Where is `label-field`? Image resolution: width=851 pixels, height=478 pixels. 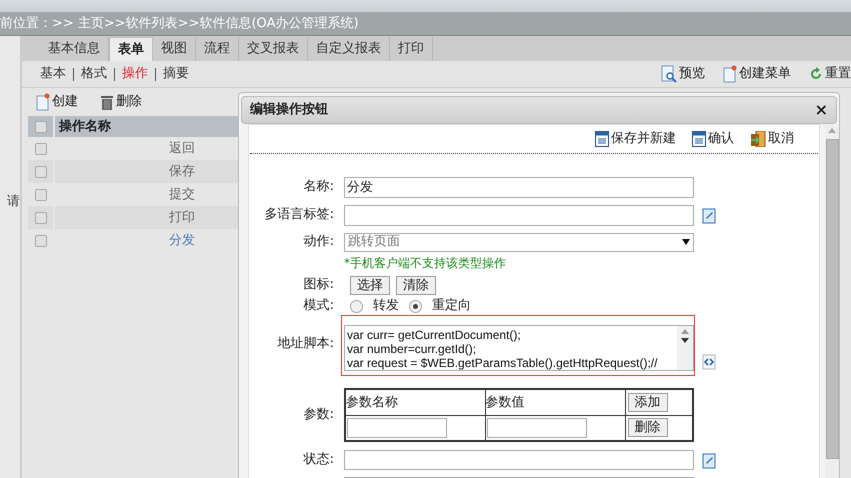
label-field is located at coordinates (519, 215).